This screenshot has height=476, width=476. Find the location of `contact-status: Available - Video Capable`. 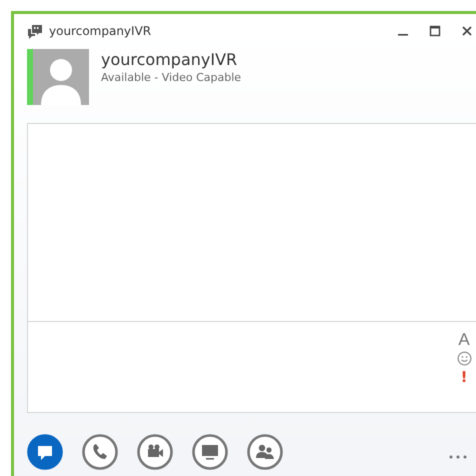

contact-status: Available - Video Capable is located at coordinates (171, 77).